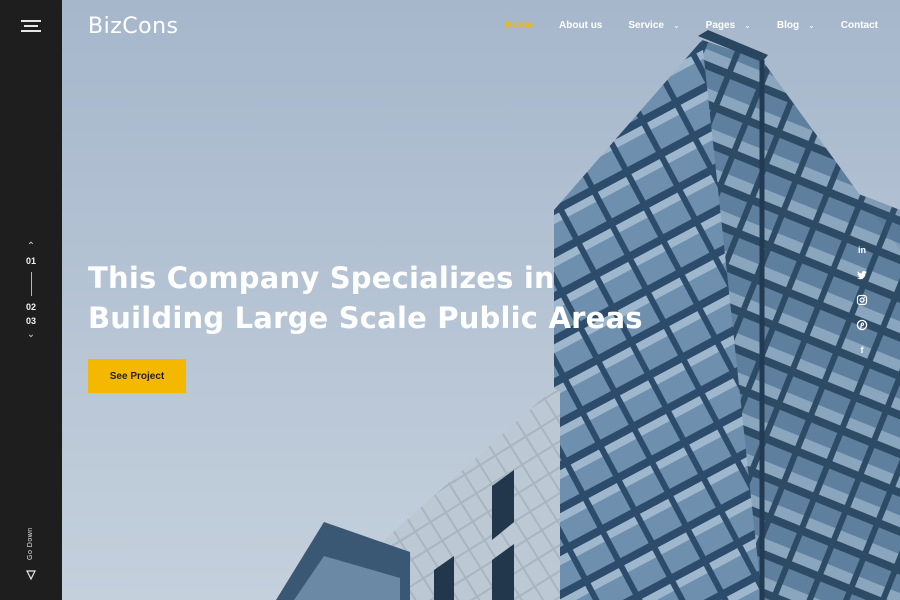 Image resolution: width=900 pixels, height=600 pixels. What do you see at coordinates (788, 25) in the screenshot?
I see `nav-item-label: Blog` at bounding box center [788, 25].